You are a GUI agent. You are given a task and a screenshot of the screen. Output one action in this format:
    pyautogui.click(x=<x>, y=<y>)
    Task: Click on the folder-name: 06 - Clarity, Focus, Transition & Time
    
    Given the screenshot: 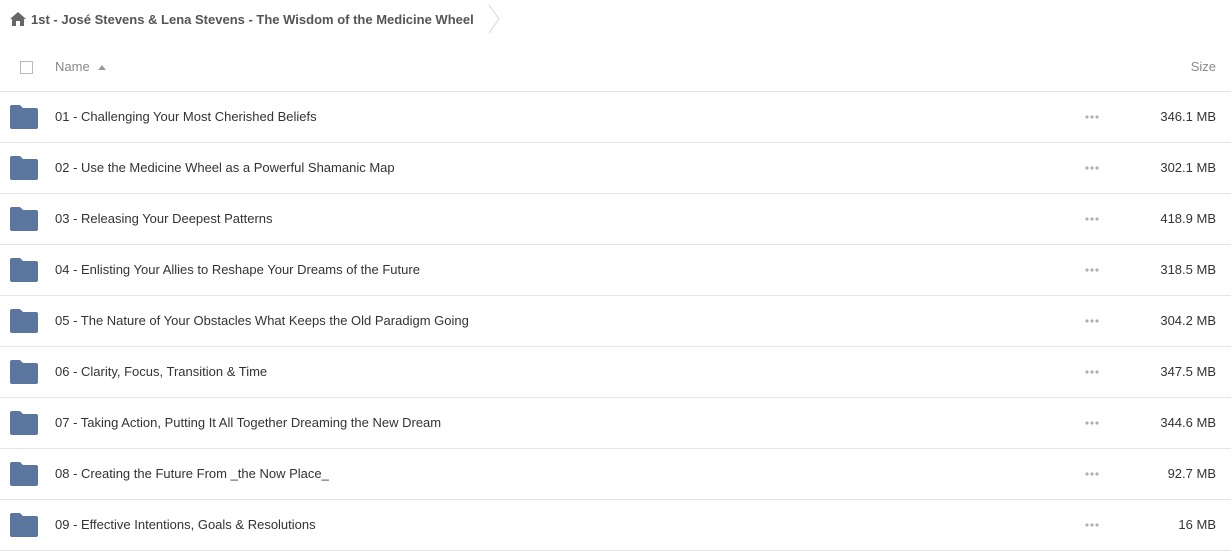 What is the action you would take?
    pyautogui.click(x=161, y=371)
    